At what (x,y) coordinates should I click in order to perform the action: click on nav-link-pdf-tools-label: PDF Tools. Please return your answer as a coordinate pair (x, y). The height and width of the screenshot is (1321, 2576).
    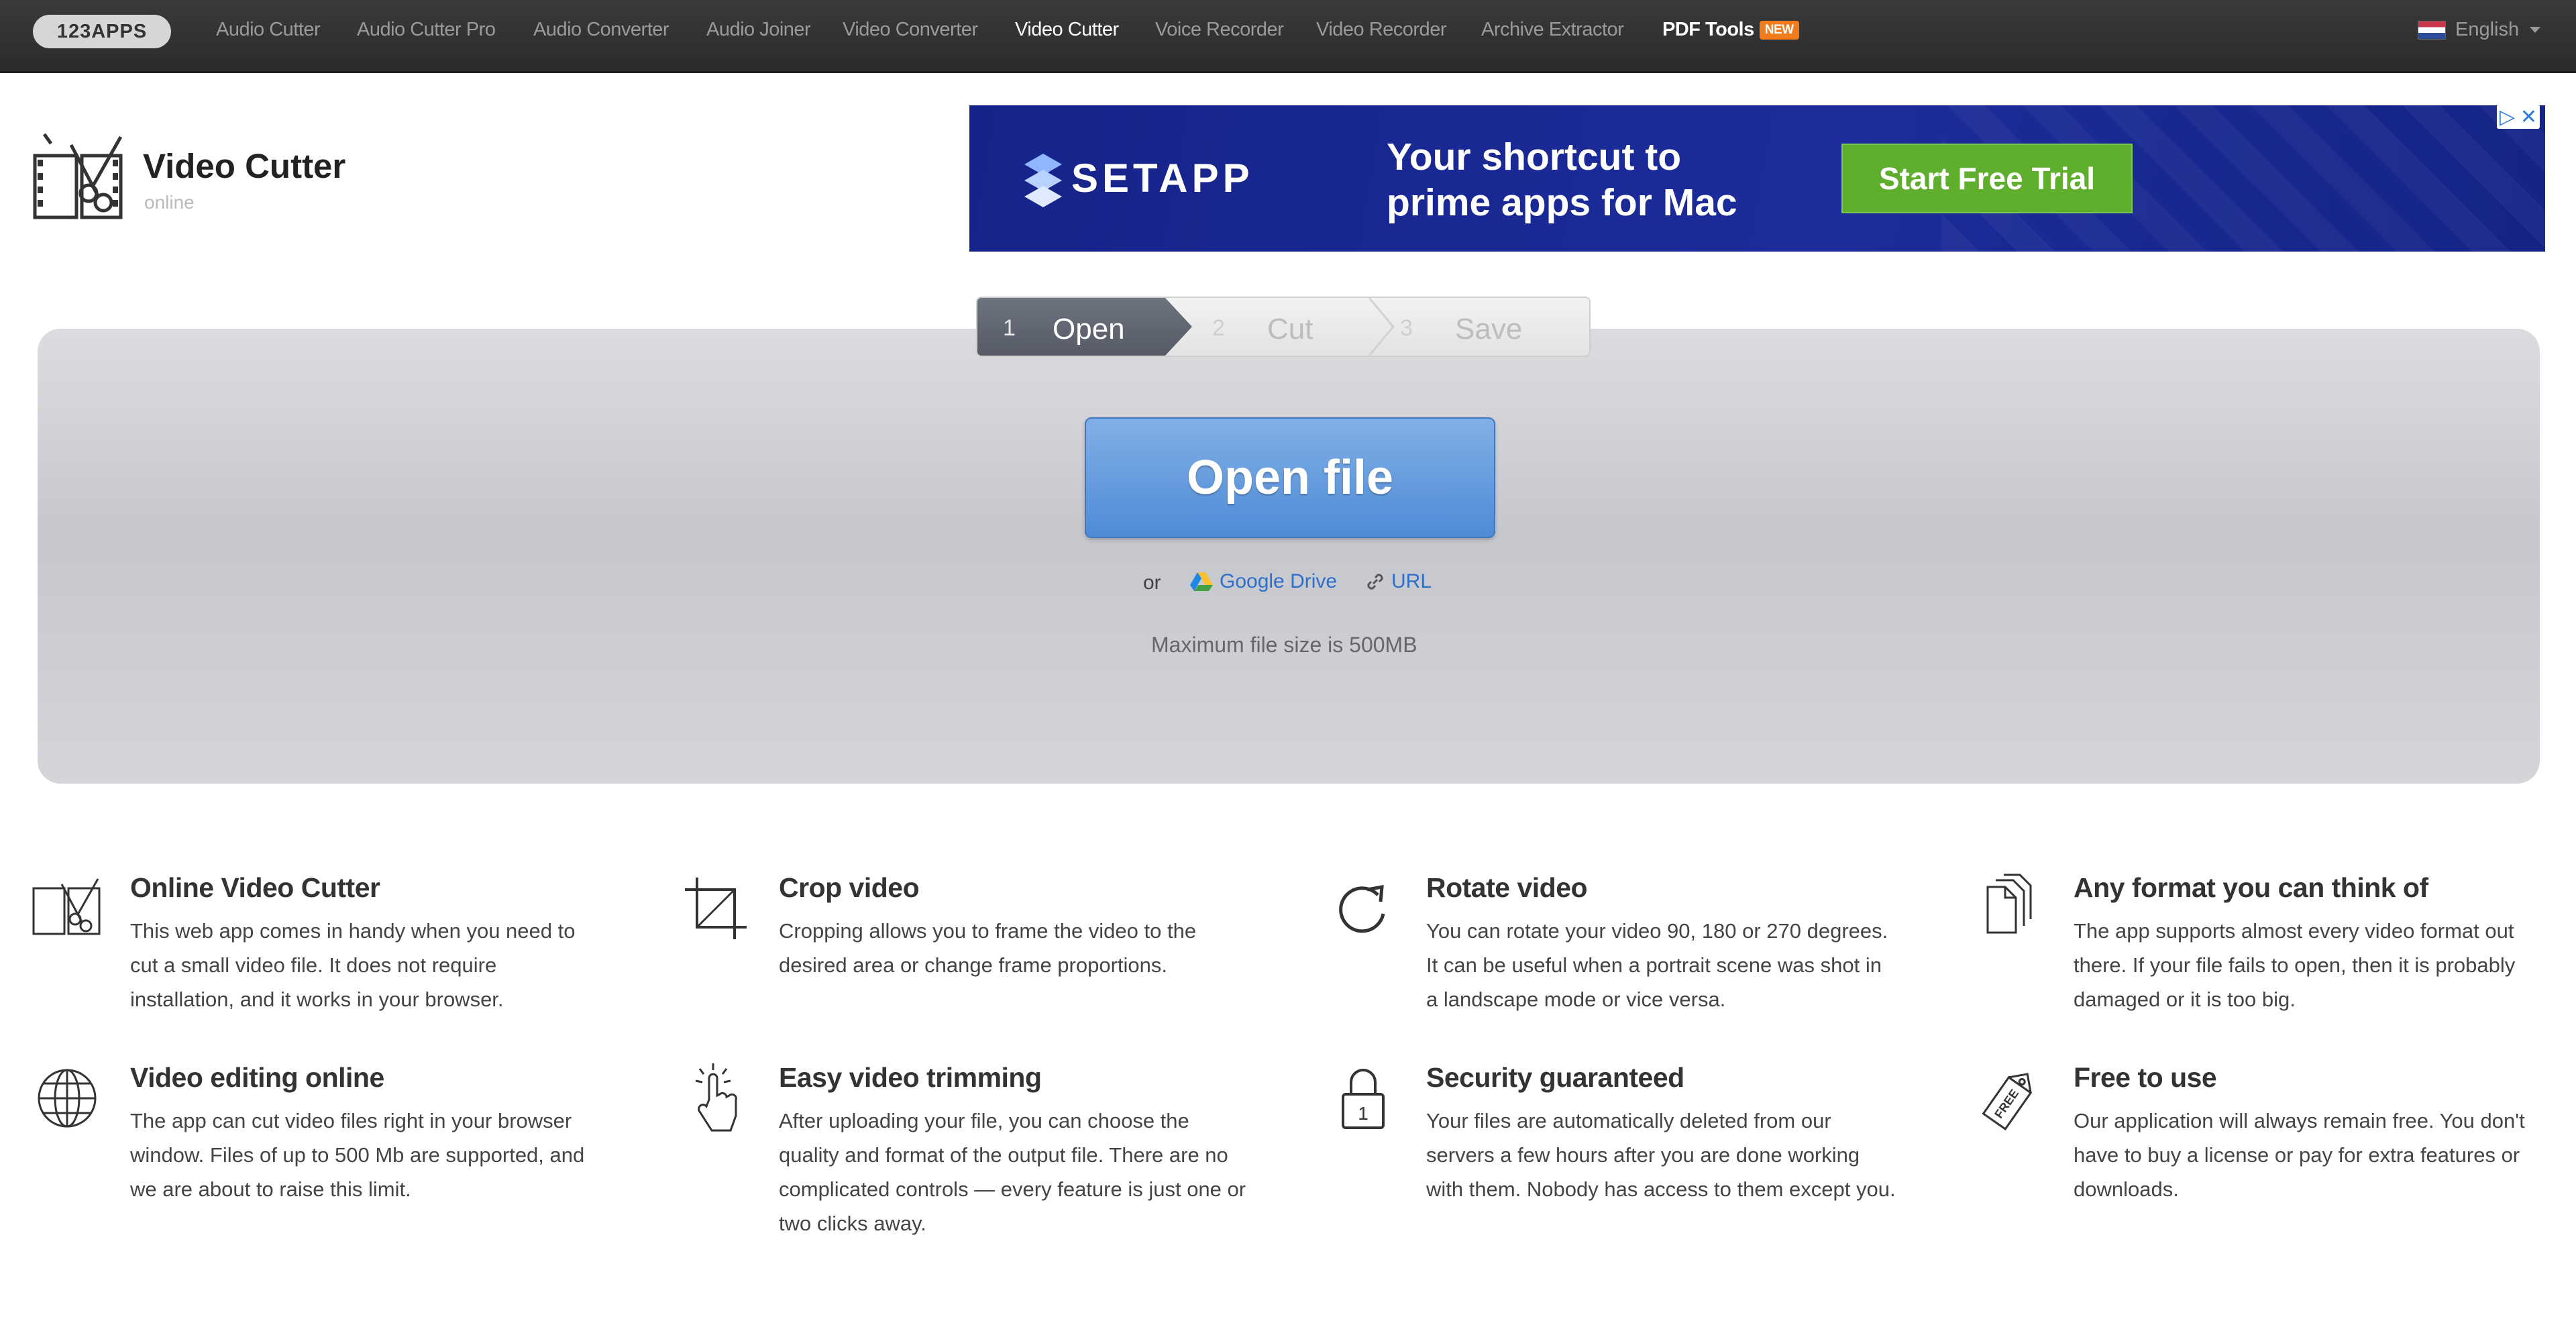
    Looking at the image, I should click on (1708, 29).